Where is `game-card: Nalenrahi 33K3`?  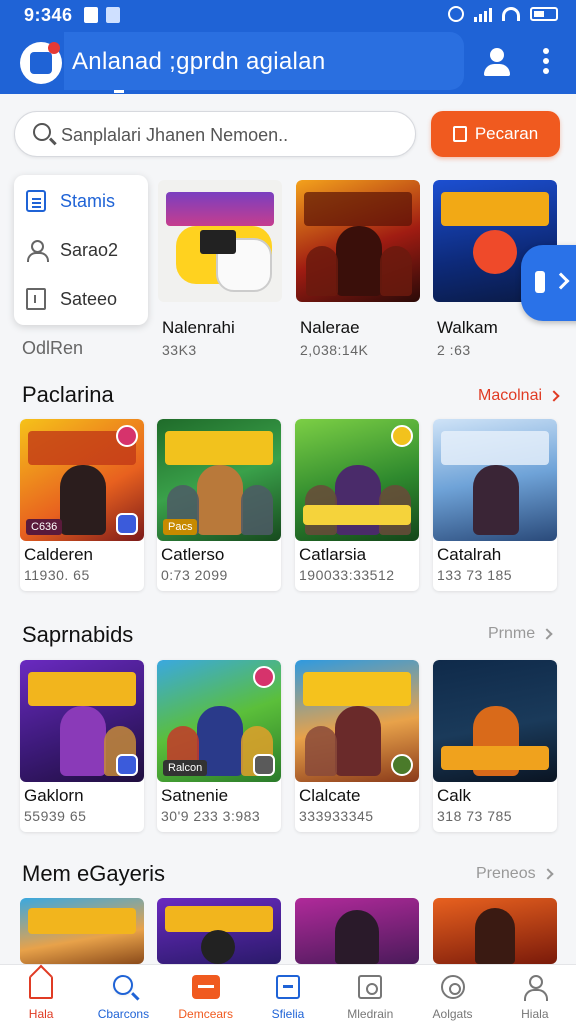 game-card: Nalenrahi 33K3 is located at coordinates (220, 270).